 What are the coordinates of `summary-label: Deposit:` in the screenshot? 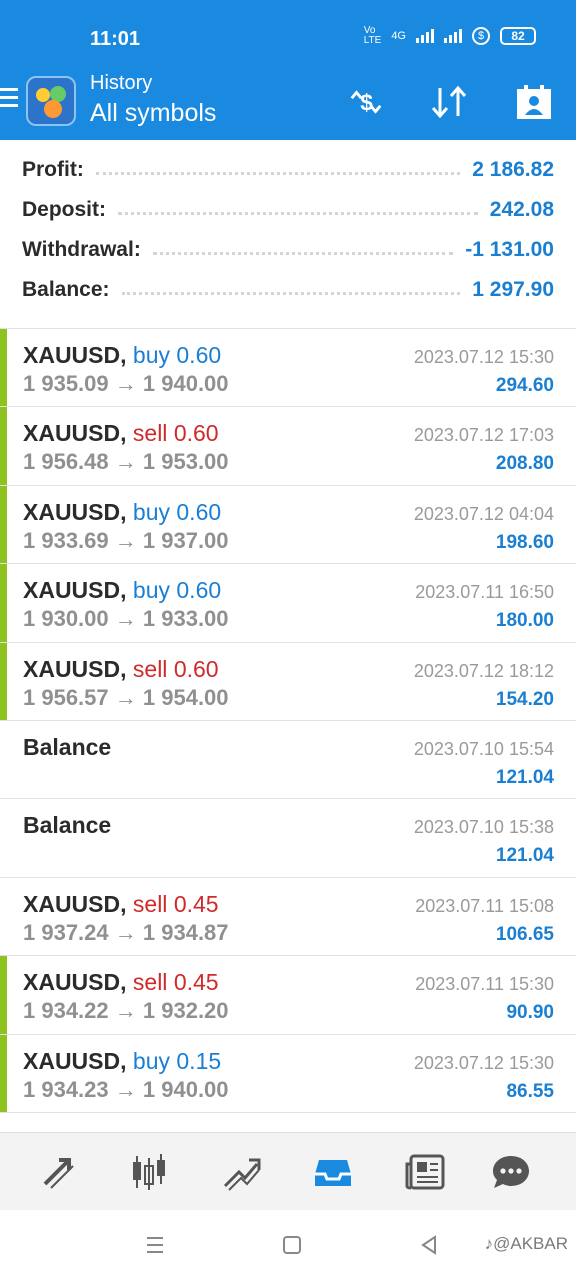 It's located at (64, 209).